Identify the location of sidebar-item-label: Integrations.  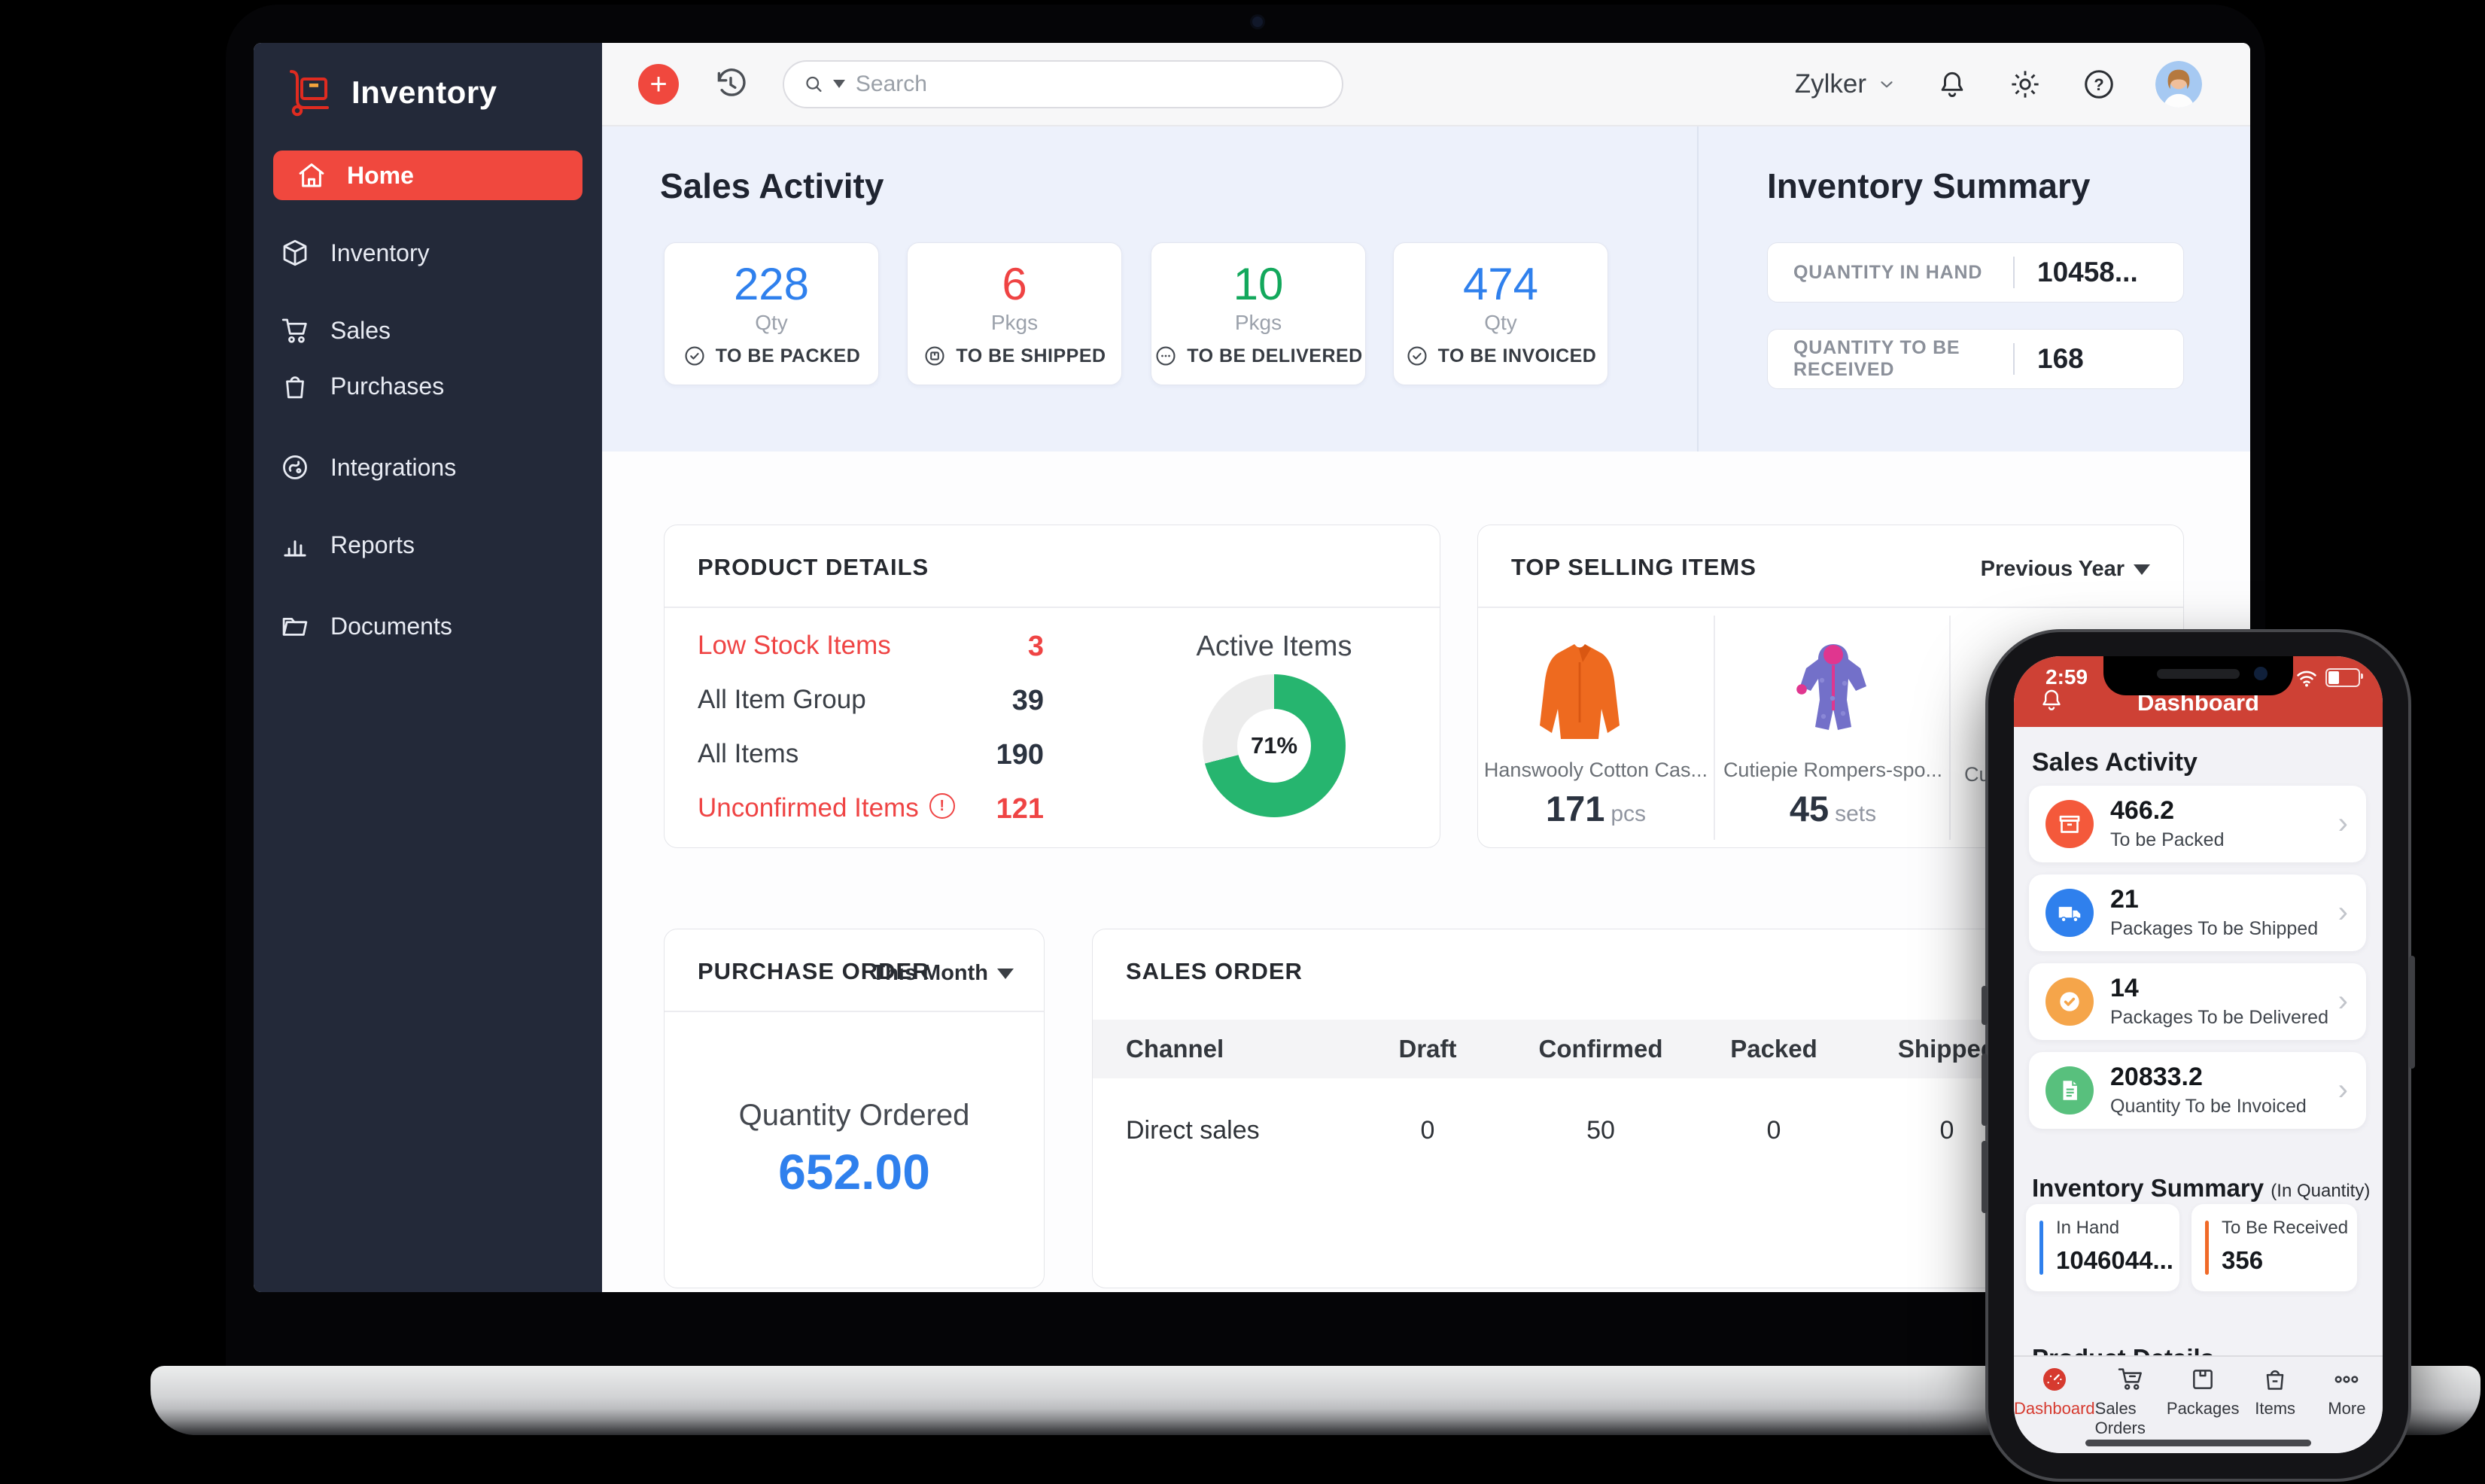
(393, 467).